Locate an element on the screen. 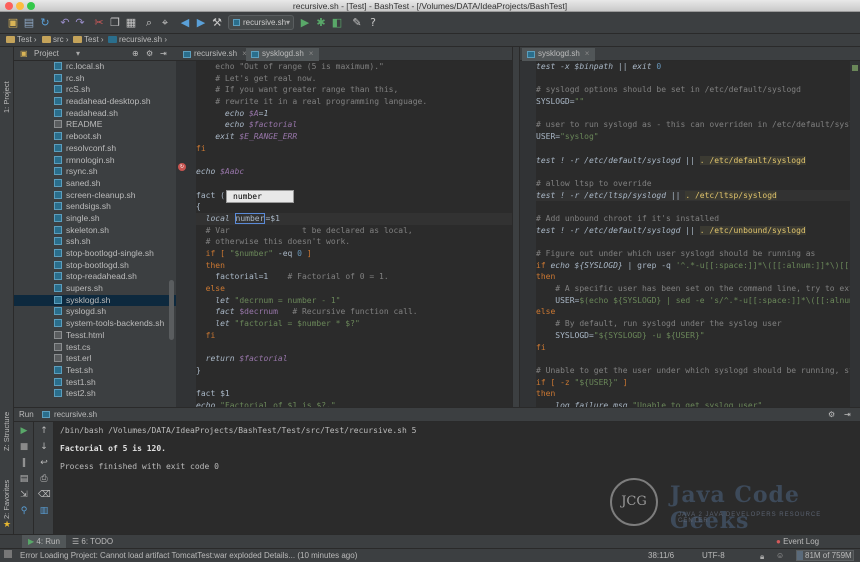 This screenshot has width=860, height=562. tree-file-item: sysklogd.sh is located at coordinates (95, 300).